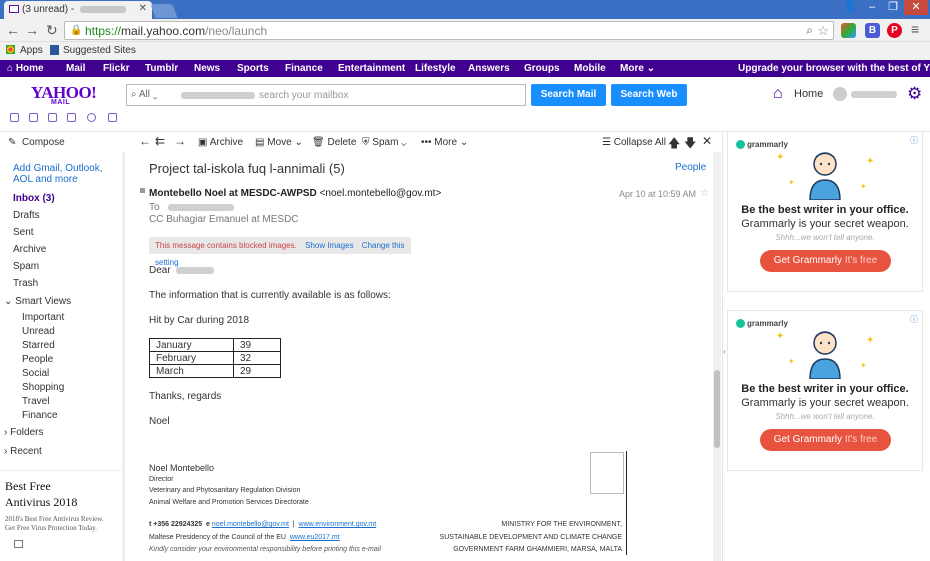 The height and width of the screenshot is (561, 930). I want to click on ynav-more: More ⌄, so click(637, 68).